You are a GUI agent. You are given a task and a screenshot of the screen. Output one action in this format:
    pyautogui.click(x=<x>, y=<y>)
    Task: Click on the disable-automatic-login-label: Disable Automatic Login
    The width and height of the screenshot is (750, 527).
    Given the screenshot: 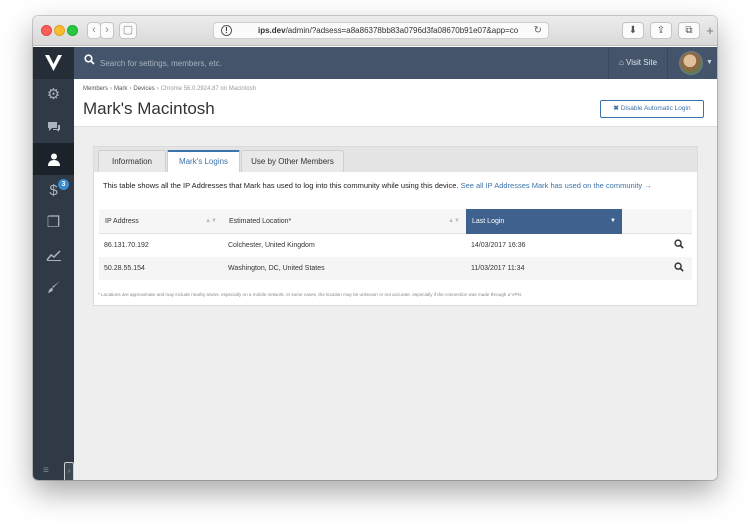 What is the action you would take?
    pyautogui.click(x=655, y=108)
    